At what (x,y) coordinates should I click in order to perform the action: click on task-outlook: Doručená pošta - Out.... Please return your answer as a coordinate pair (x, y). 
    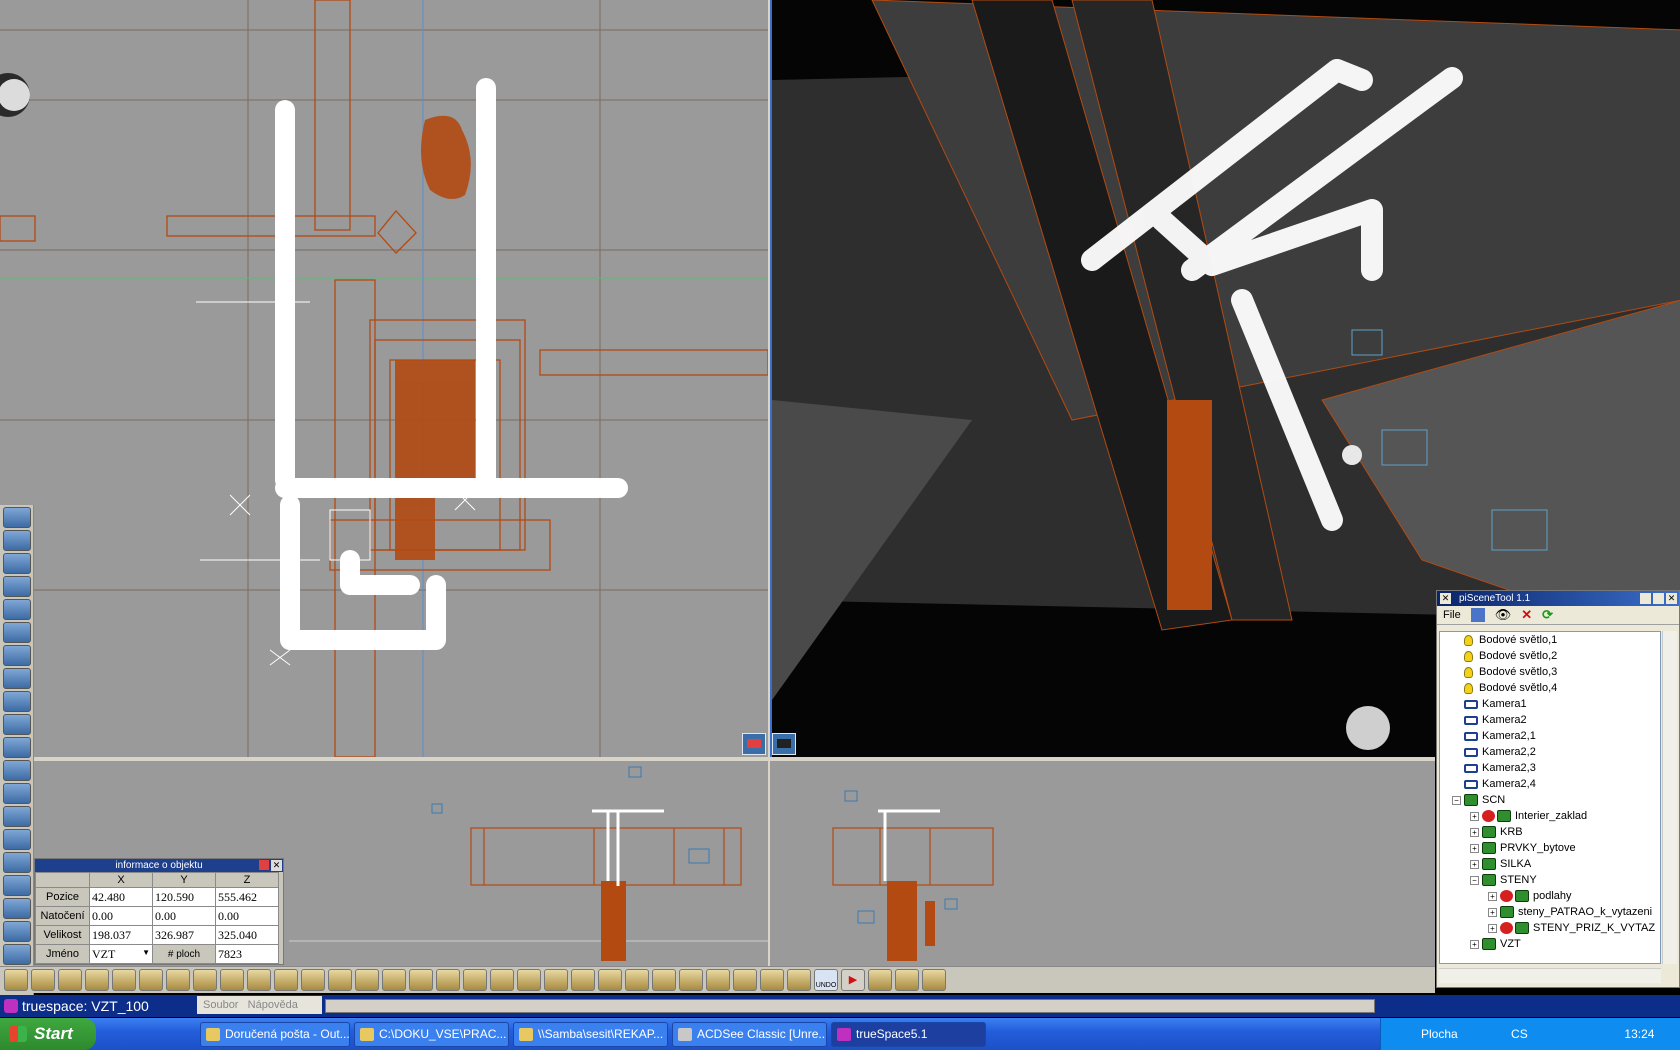
    Looking at the image, I should click on (275, 1034).